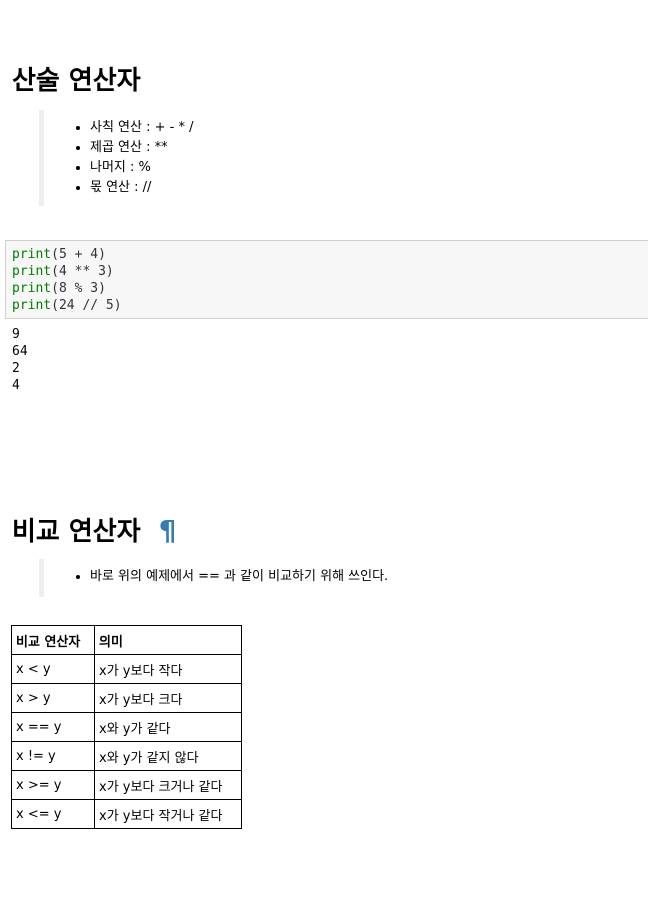  What do you see at coordinates (53, 640) in the screenshot?
I see `table-header-cell: 비교 연산자` at bounding box center [53, 640].